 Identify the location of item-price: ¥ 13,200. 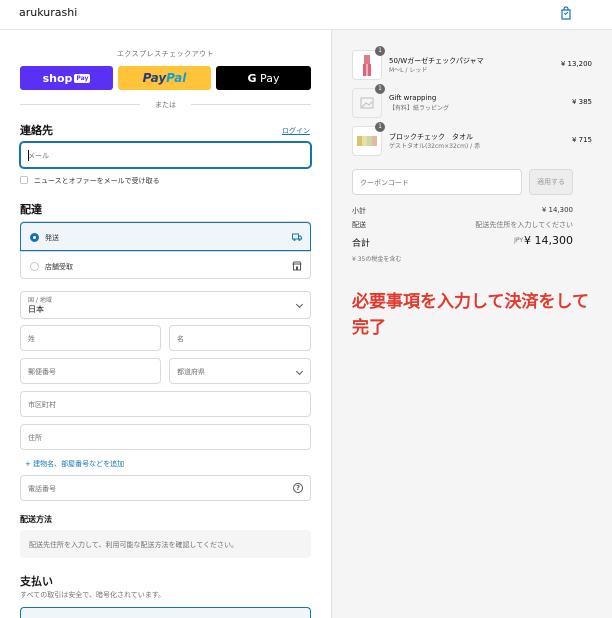
(576, 64).